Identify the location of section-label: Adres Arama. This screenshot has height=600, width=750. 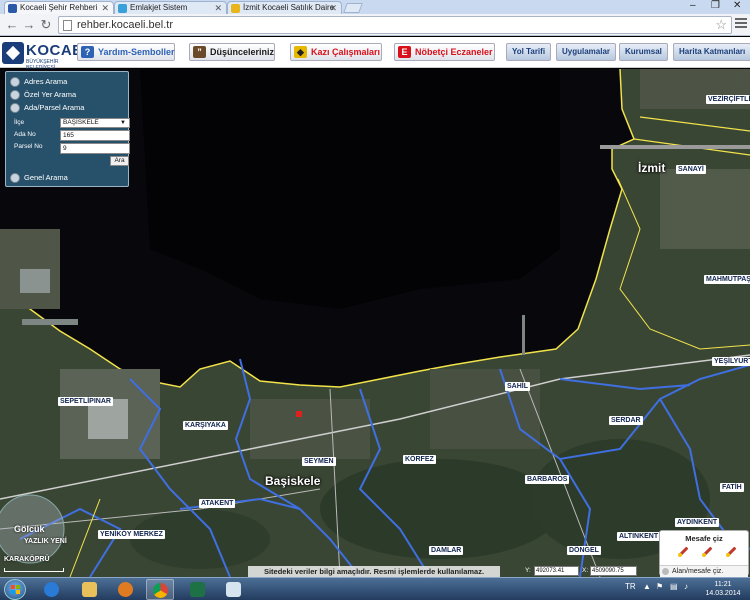
(46, 81).